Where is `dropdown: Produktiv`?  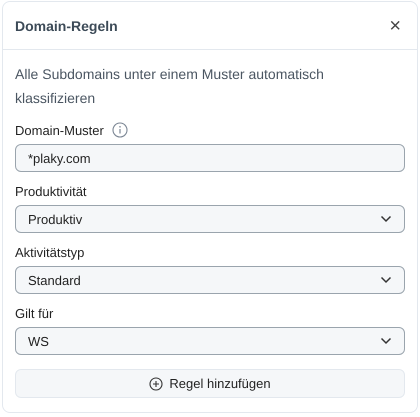
dropdown: Produktiv is located at coordinates (210, 219).